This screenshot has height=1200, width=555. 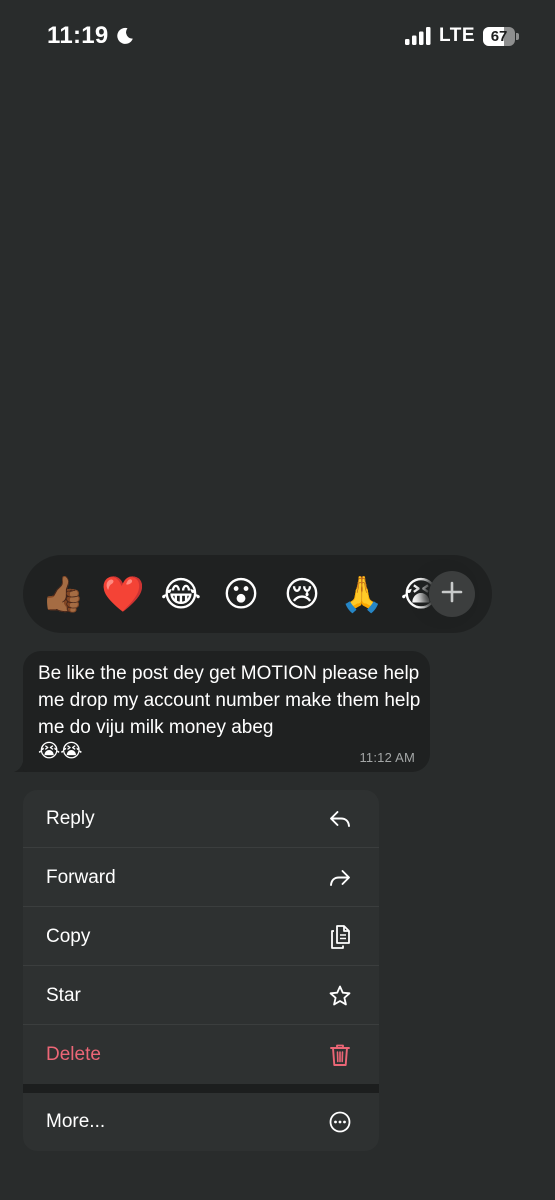 What do you see at coordinates (201, 878) in the screenshot?
I see `forward-menu-item: Forward` at bounding box center [201, 878].